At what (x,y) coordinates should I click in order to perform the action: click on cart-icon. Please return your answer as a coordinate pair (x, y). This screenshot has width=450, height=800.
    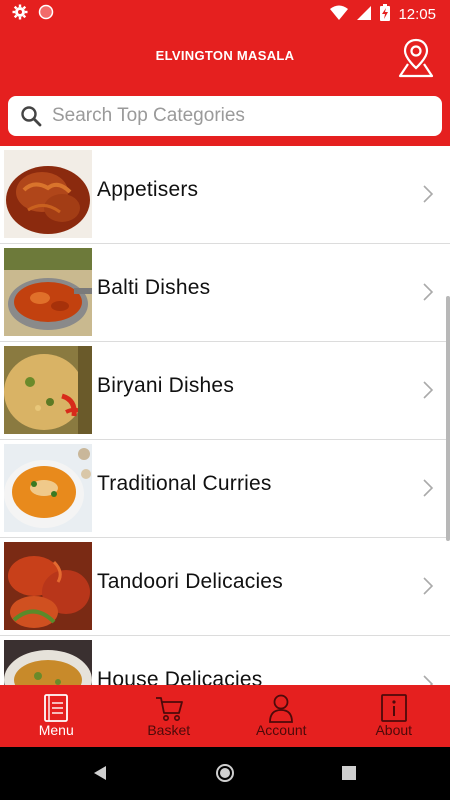
    Looking at the image, I should click on (169, 709).